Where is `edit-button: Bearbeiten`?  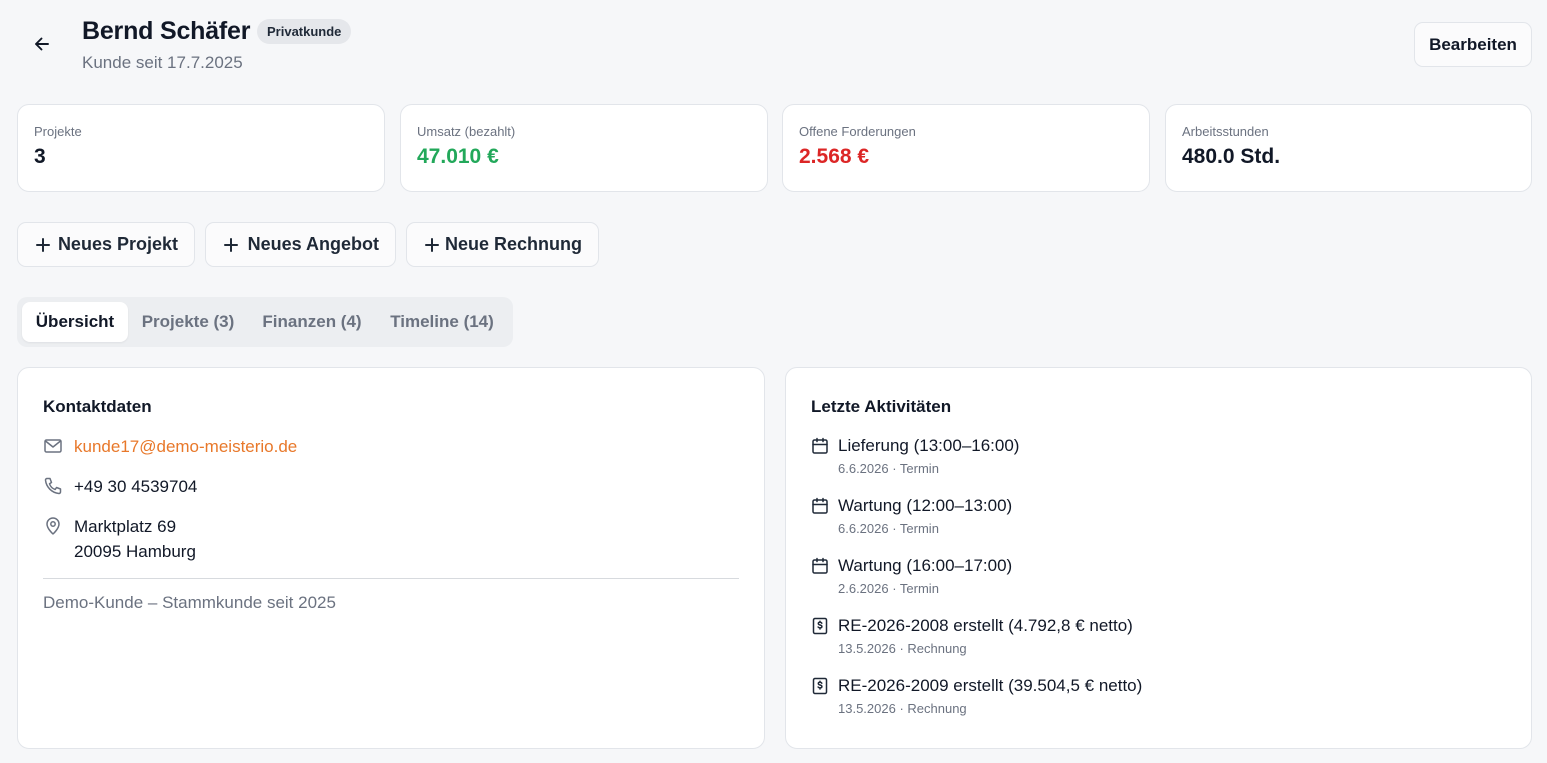
edit-button: Bearbeiten is located at coordinates (1473, 44).